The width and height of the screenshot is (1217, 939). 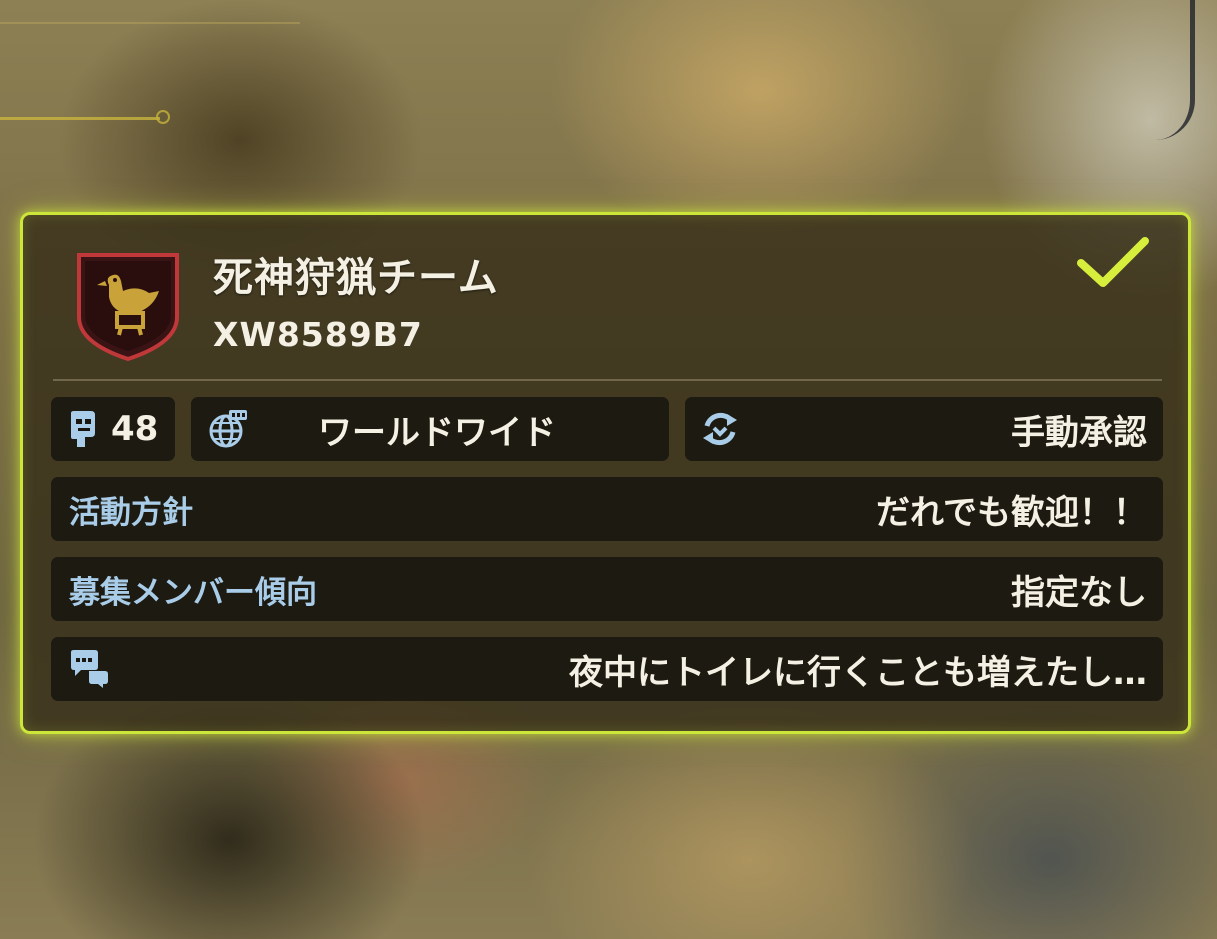 I want to click on recruit-tendency-row: 募集メンバー傾向 指定なし, so click(x=607, y=589).